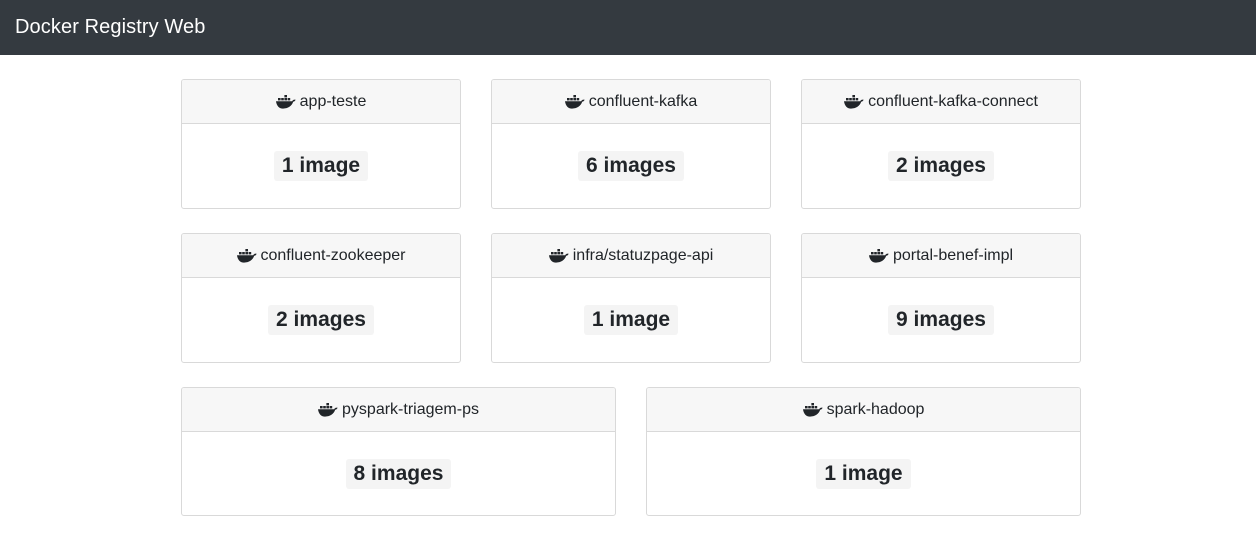 This screenshot has width=1256, height=558. I want to click on repo-card-header: confluent-kafka-connect, so click(941, 102).